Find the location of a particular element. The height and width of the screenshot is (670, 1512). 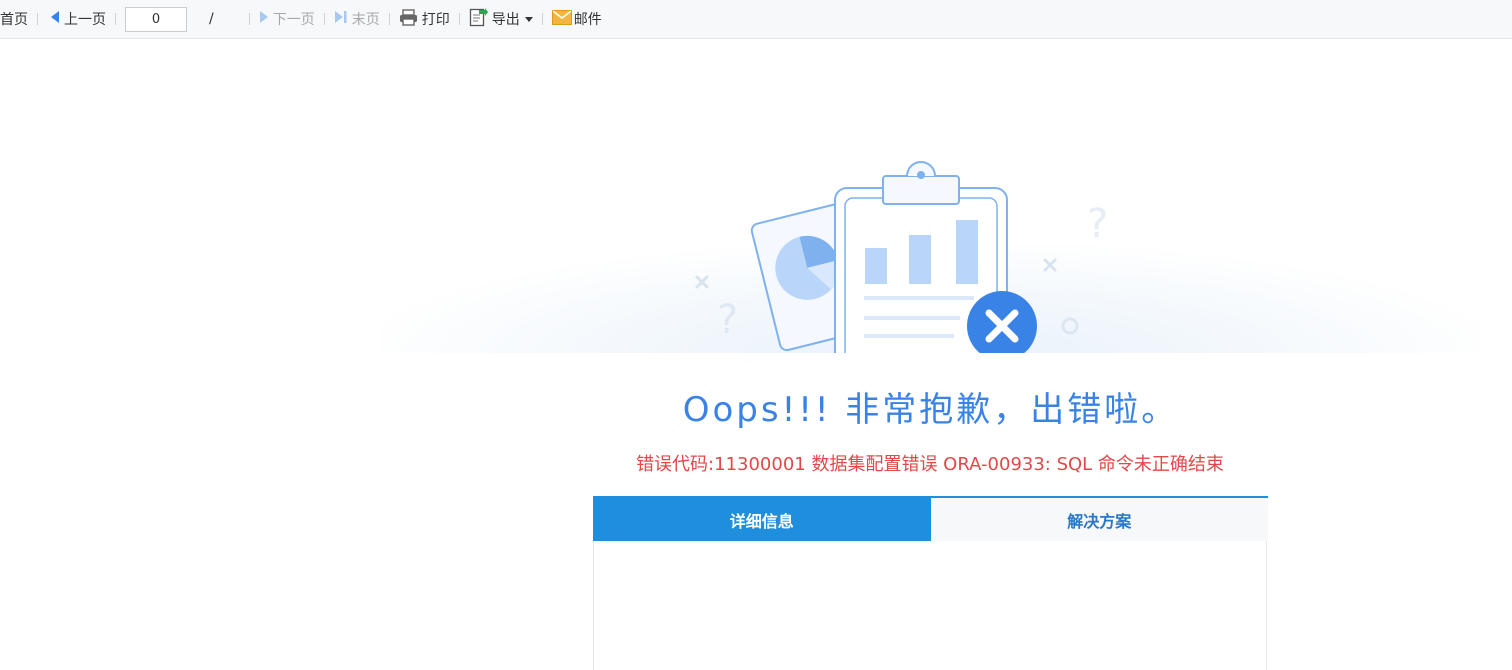

first-page-button: 首页 is located at coordinates (14, 19).